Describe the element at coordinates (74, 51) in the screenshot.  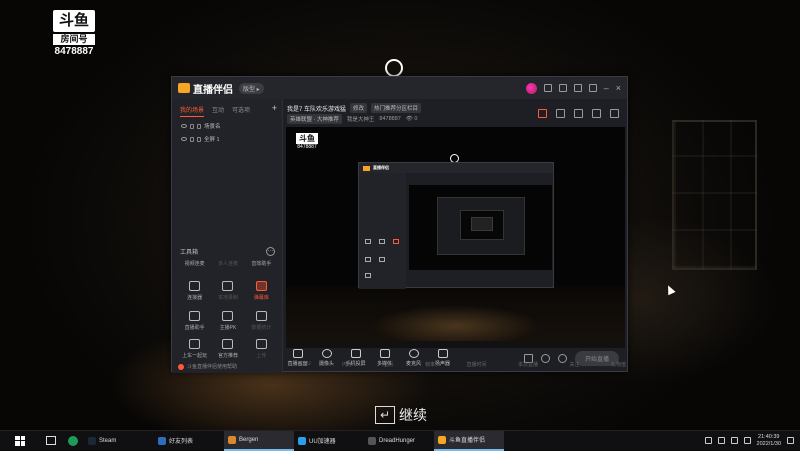
I see `room-id: 8478887` at that location.